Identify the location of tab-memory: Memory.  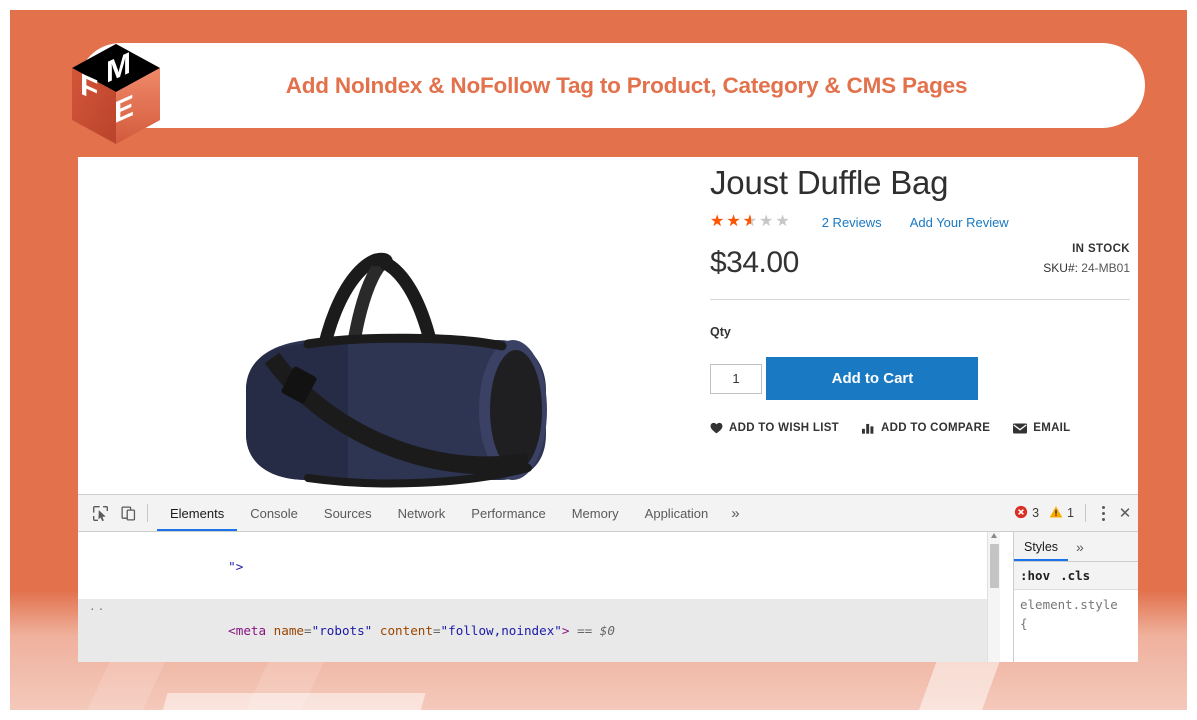
(595, 513).